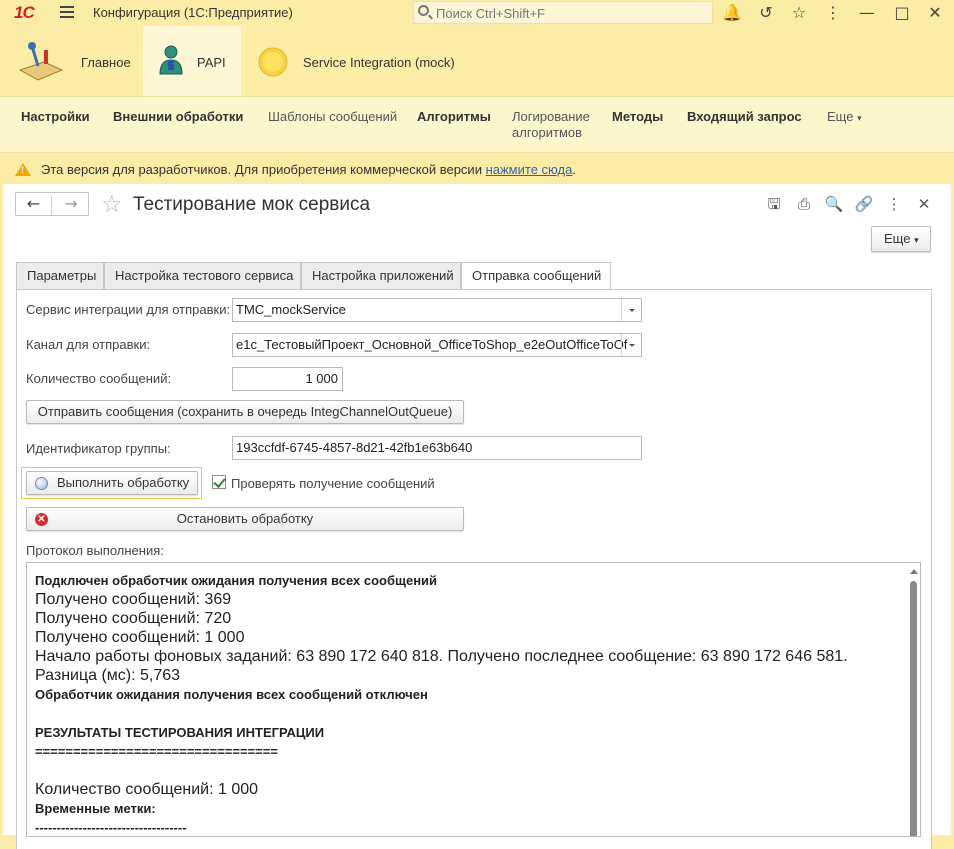 The width and height of the screenshot is (954, 849). I want to click on section-service-integration: Service Integration (mock), so click(361, 61).